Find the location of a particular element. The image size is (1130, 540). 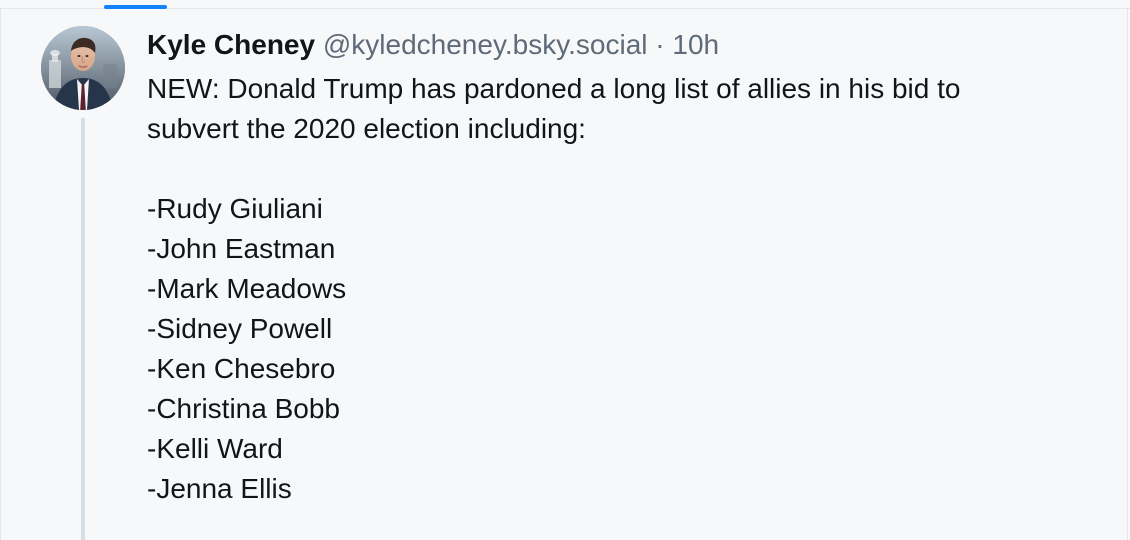

list-item: -Ken Chesebro is located at coordinates (241, 368).